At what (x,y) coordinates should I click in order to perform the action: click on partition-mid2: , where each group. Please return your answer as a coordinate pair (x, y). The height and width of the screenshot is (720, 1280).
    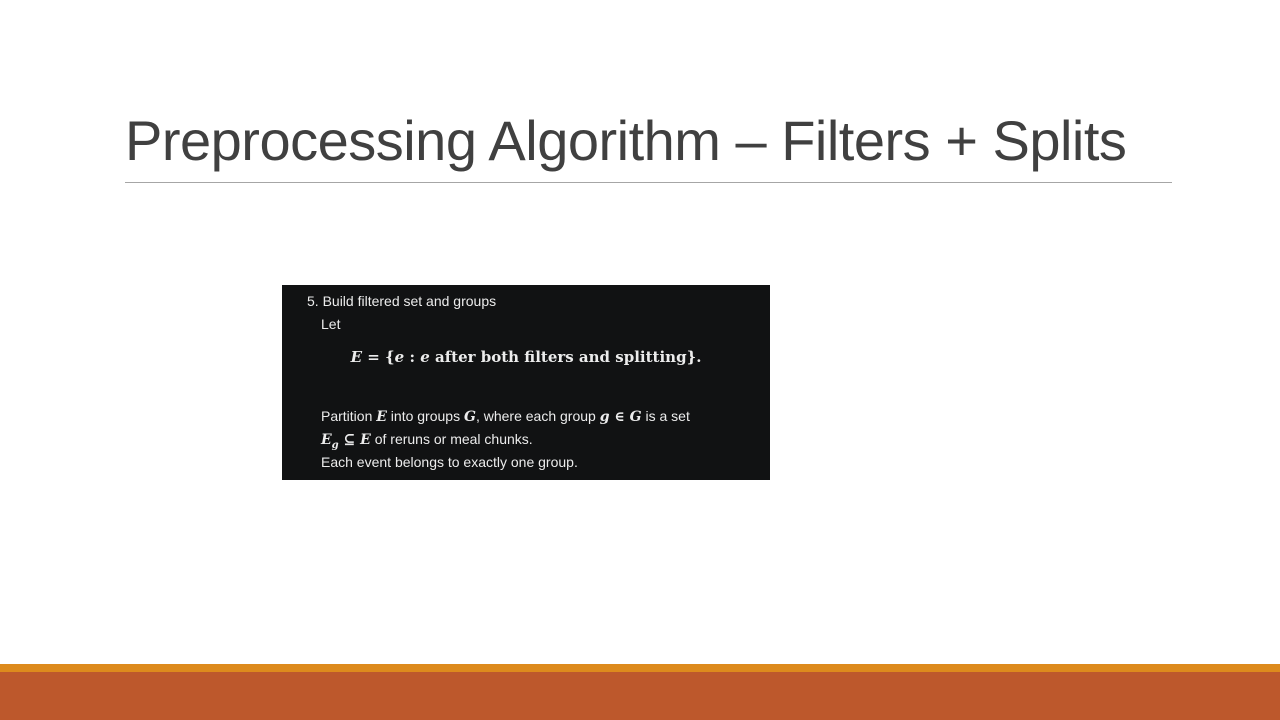
    Looking at the image, I should click on (537, 416).